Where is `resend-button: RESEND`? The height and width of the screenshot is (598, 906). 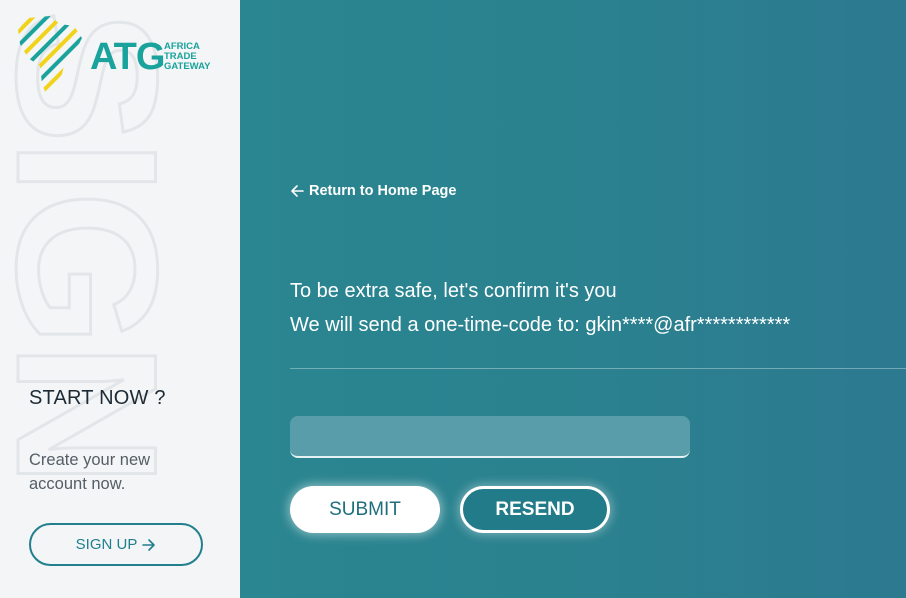
resend-button: RESEND is located at coordinates (535, 509).